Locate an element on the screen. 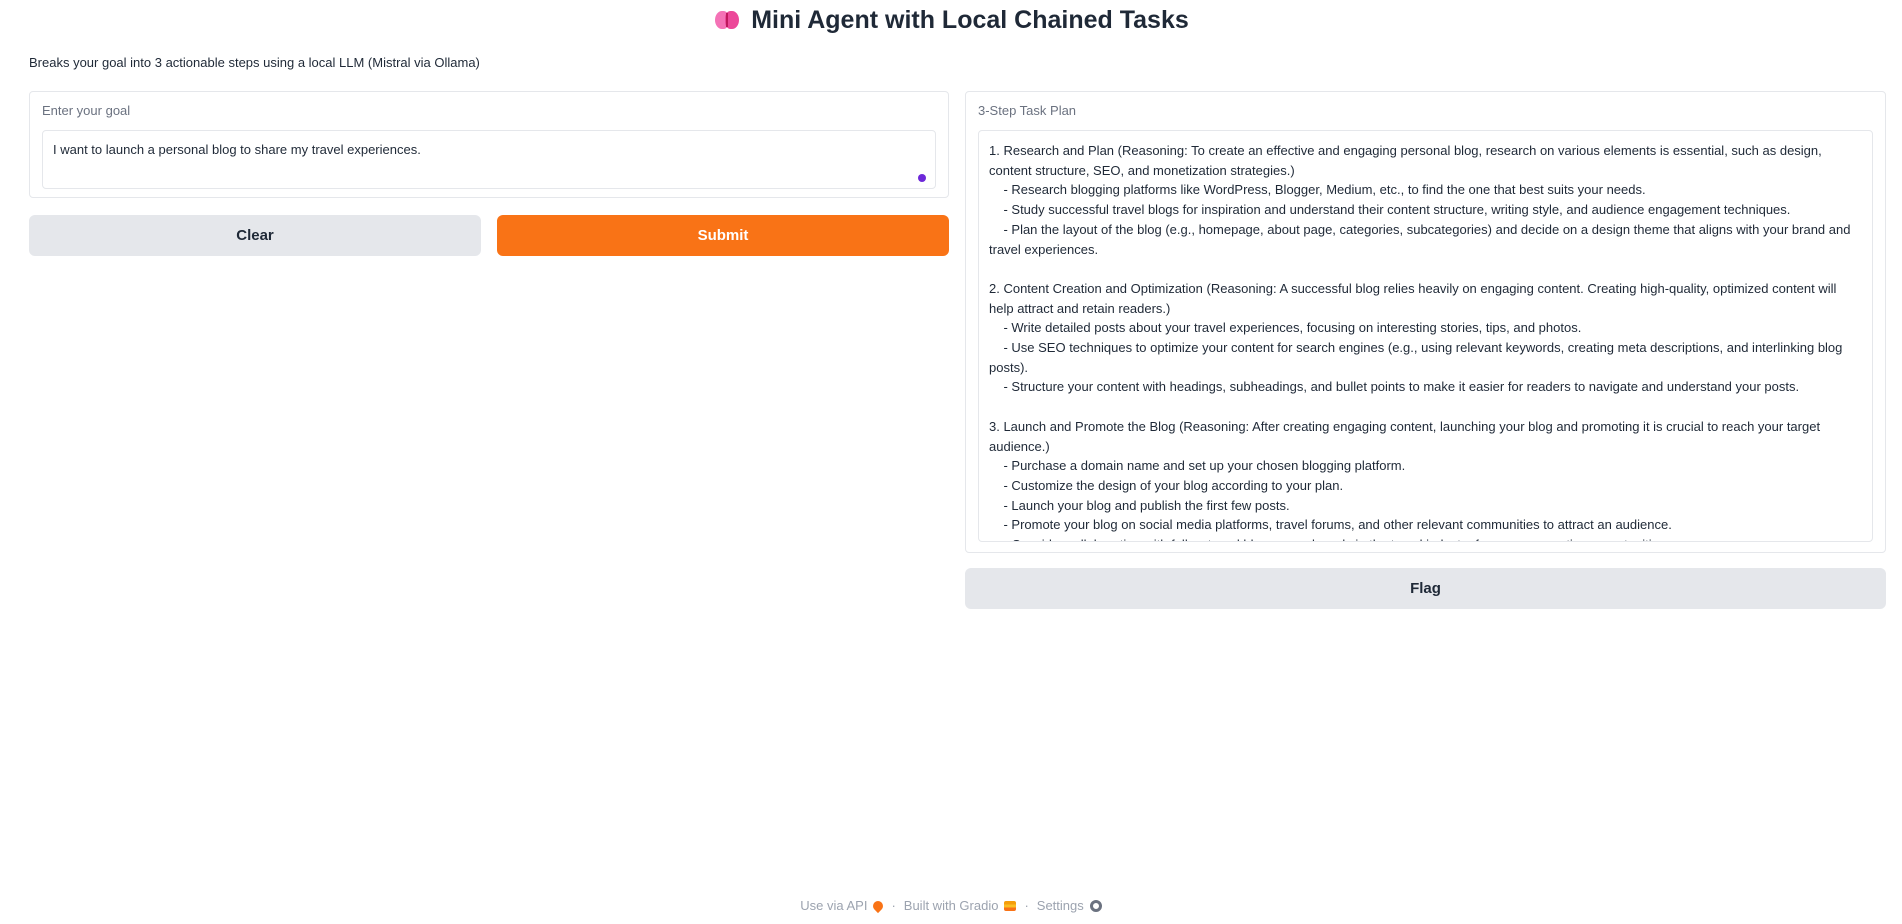 The width and height of the screenshot is (1902, 924). page-header: Mini Agent with Local Chained Tasks is located at coordinates (951, 20).